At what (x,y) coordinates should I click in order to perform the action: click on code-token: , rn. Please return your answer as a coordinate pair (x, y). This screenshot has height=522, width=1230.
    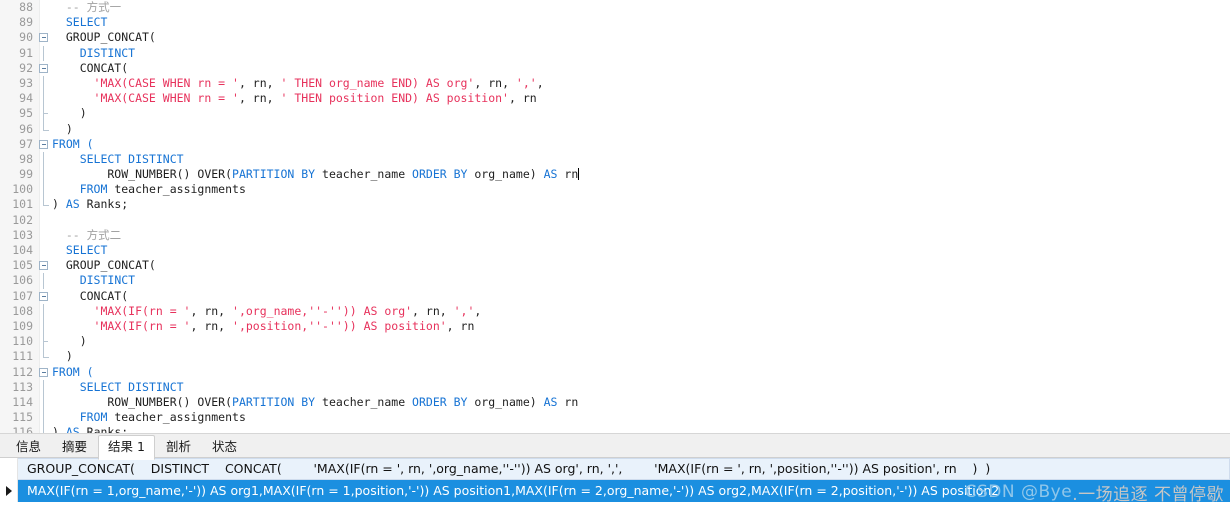
    Looking at the image, I should click on (460, 325).